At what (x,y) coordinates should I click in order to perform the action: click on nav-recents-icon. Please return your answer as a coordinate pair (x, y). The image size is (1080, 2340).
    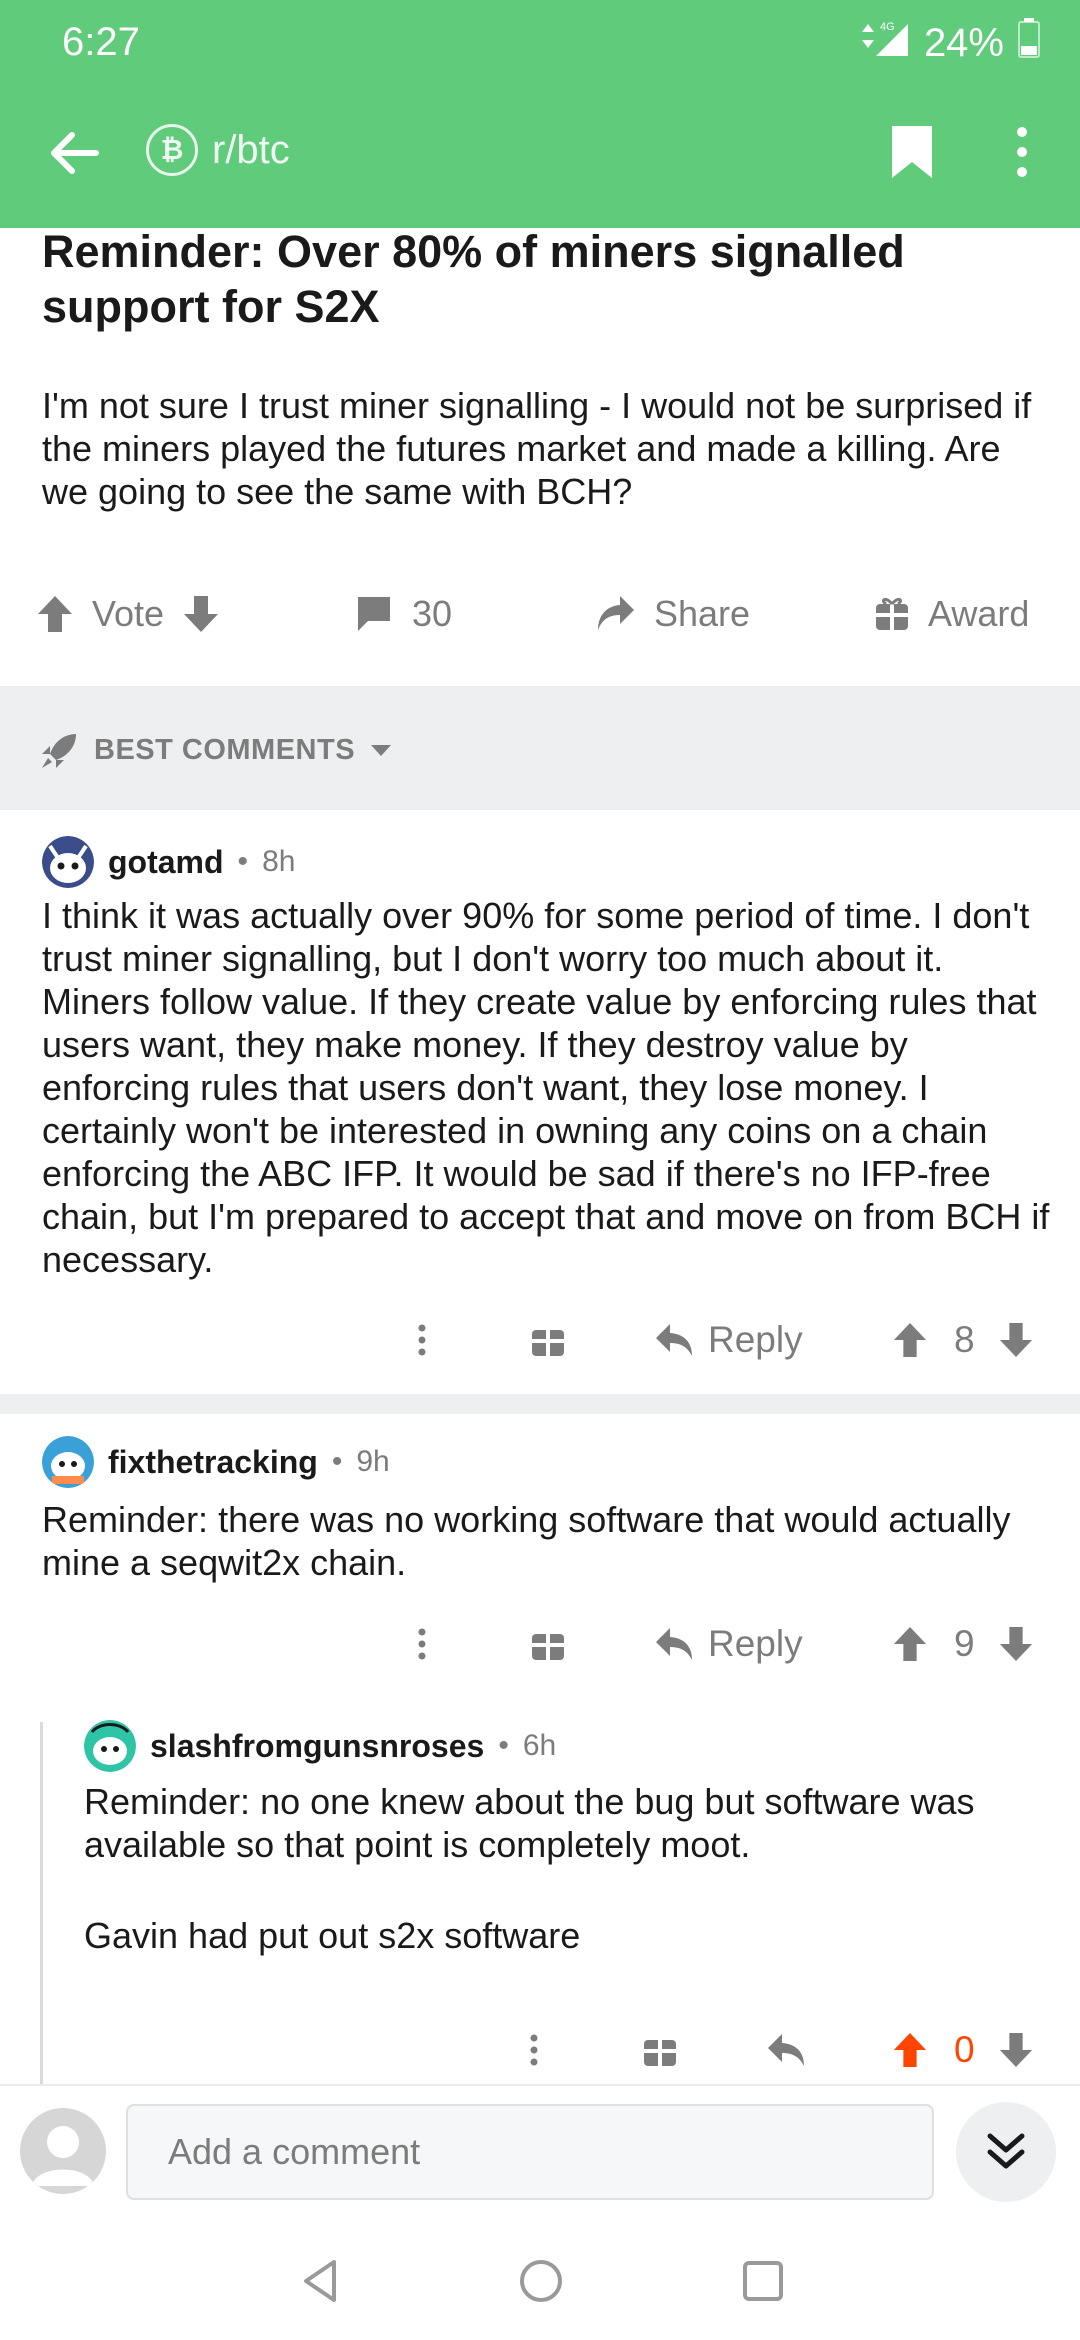
    Looking at the image, I should click on (763, 2281).